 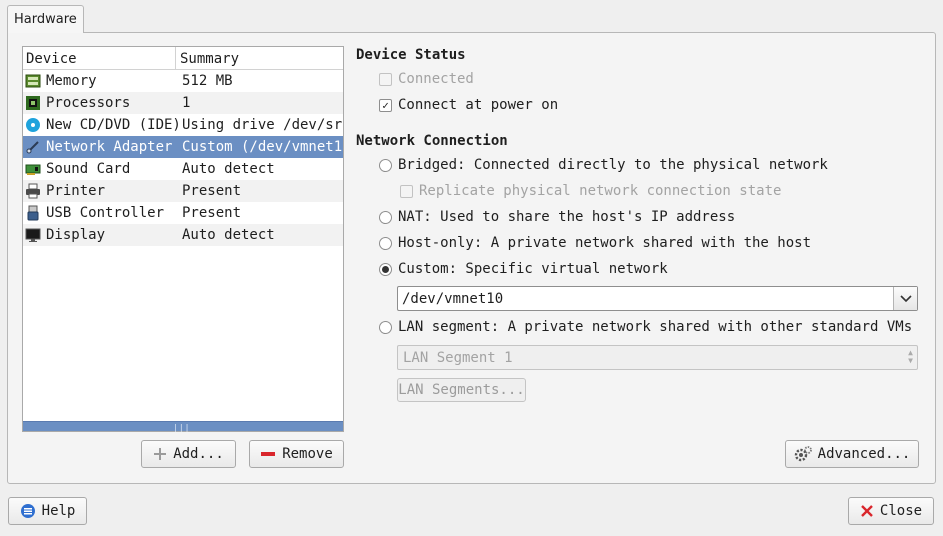 I want to click on printer-icon, so click(x=33, y=191).